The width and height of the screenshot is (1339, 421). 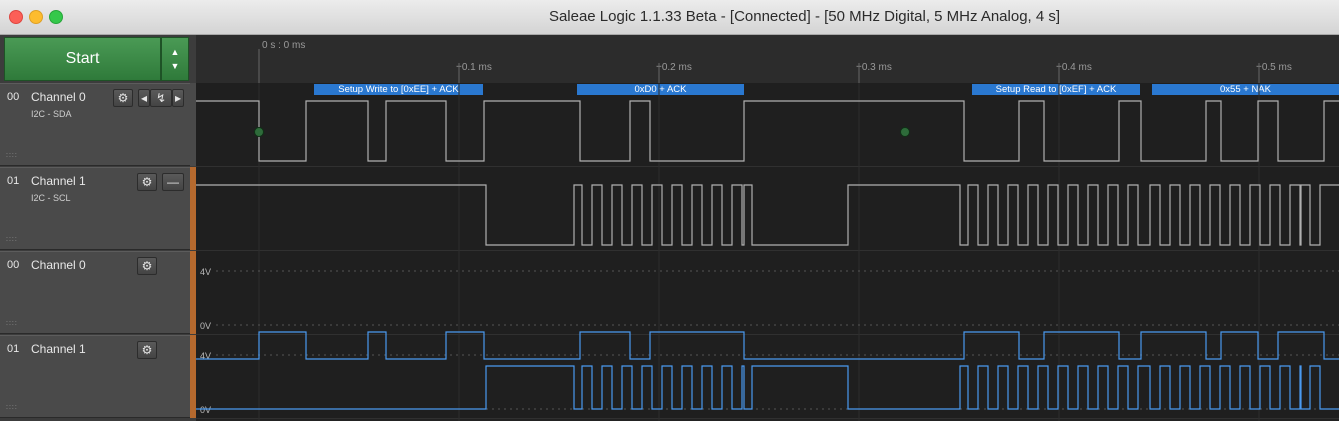 I want to click on sda-digital-trace, so click(x=767, y=131).